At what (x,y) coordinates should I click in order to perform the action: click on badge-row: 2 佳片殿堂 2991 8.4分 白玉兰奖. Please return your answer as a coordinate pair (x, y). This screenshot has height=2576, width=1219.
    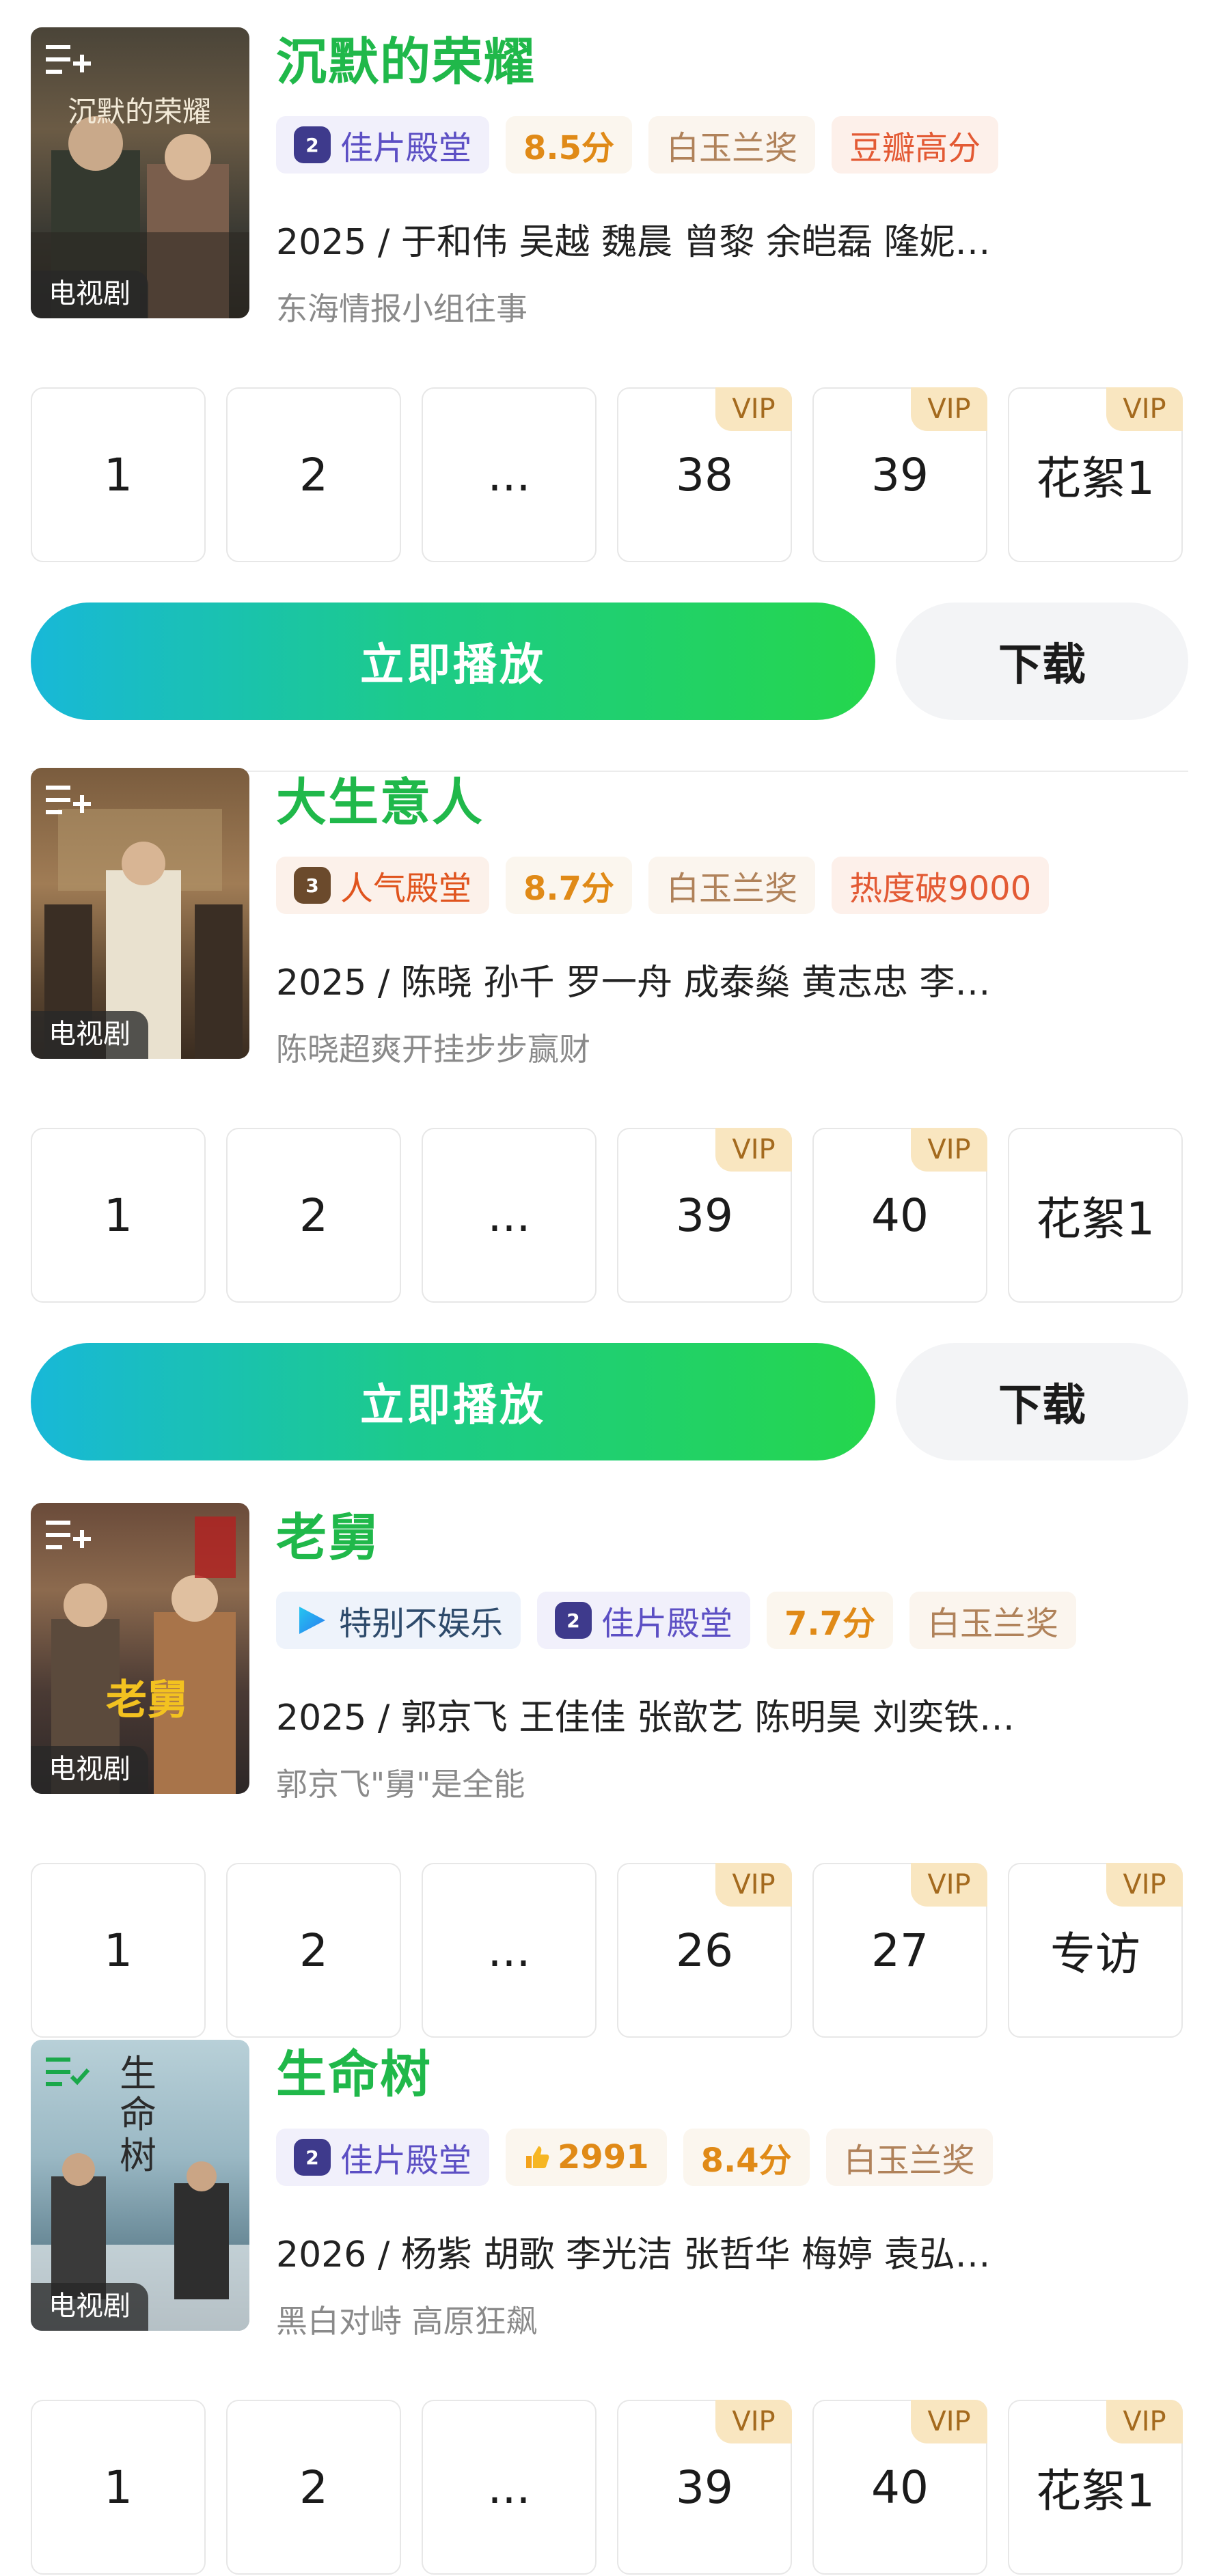
    Looking at the image, I should click on (634, 2157).